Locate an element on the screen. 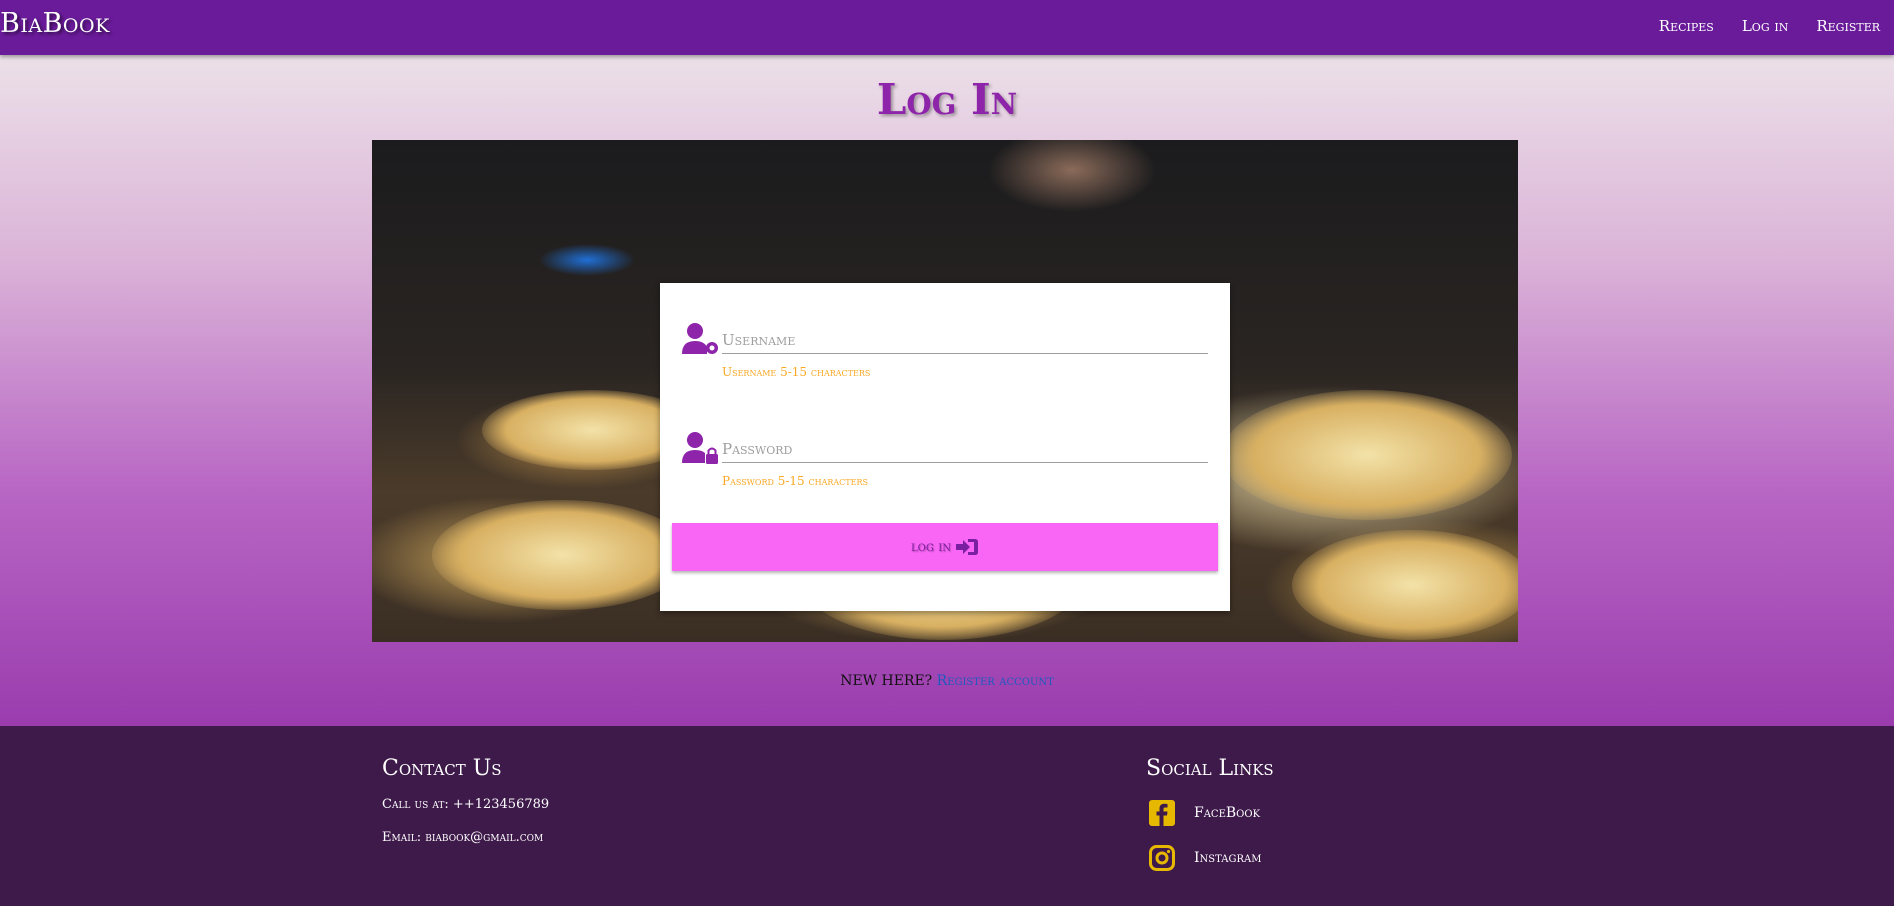 The width and height of the screenshot is (1894, 906). user-lock-icon is located at coordinates (700, 448).